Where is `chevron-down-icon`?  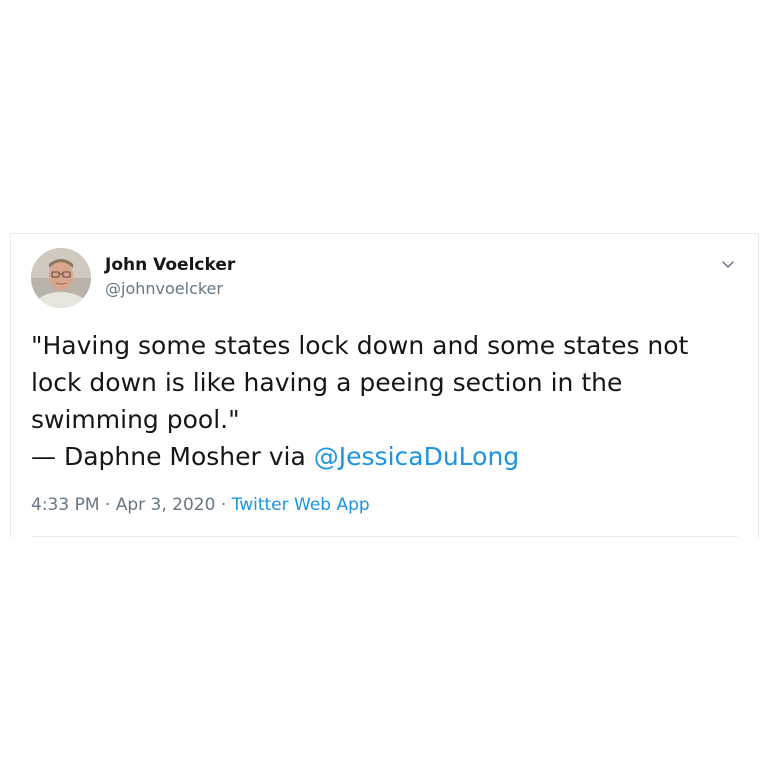 chevron-down-icon is located at coordinates (728, 264).